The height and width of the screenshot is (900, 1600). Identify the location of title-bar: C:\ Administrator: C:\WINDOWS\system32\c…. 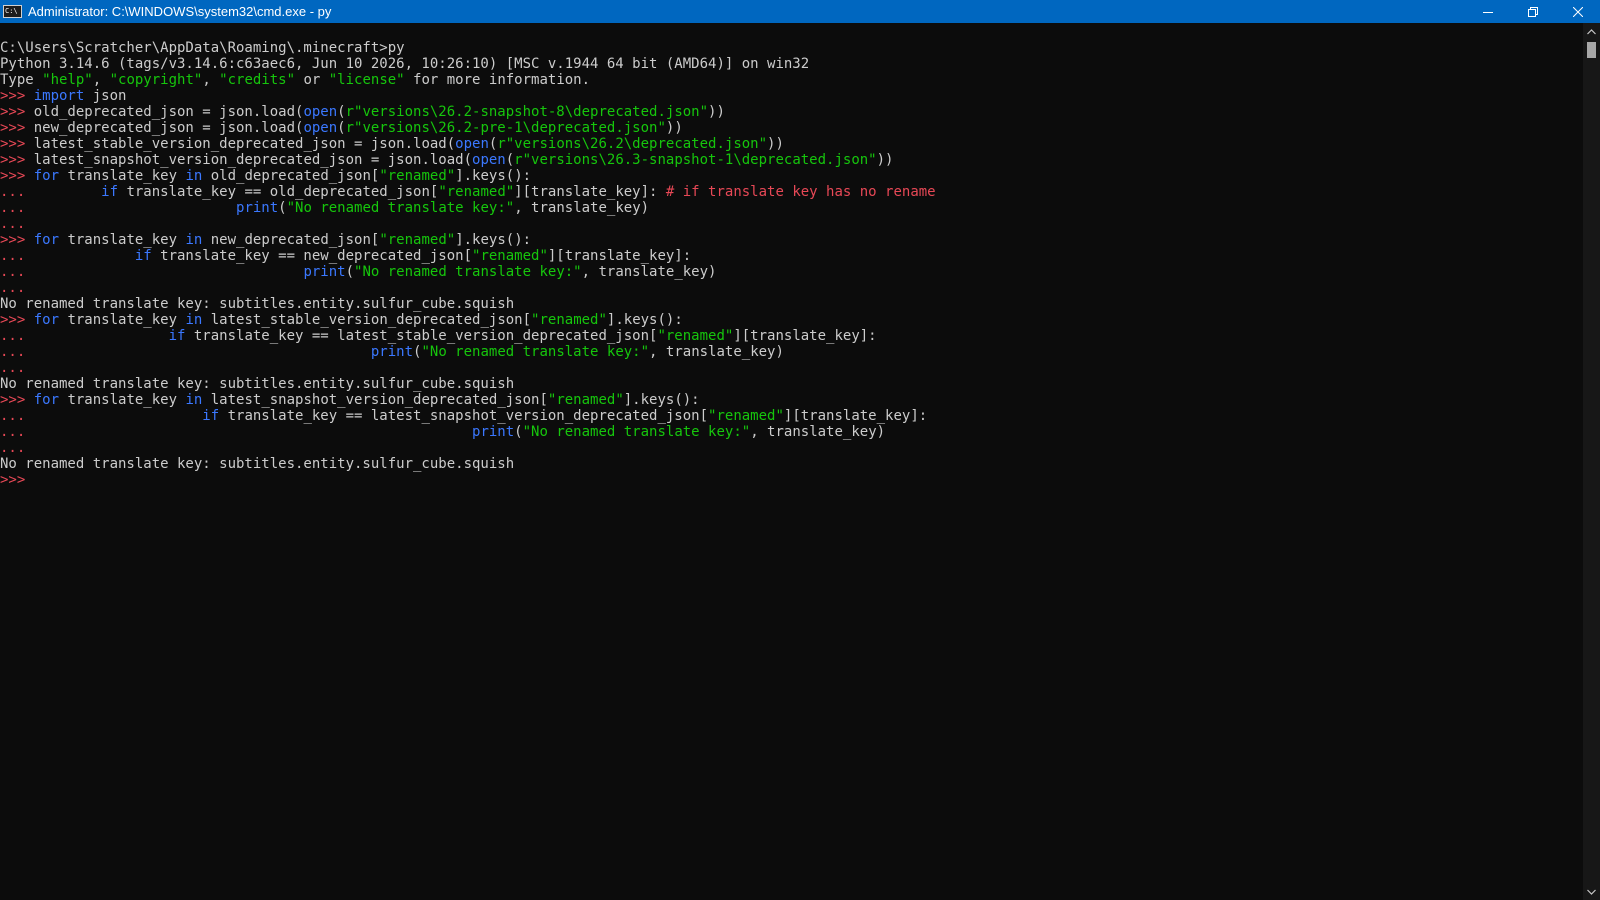
(800, 11).